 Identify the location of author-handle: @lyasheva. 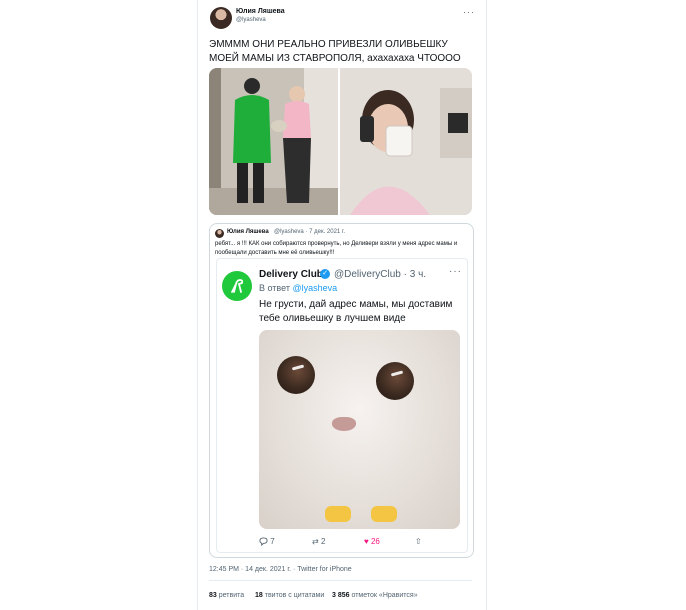
(251, 20).